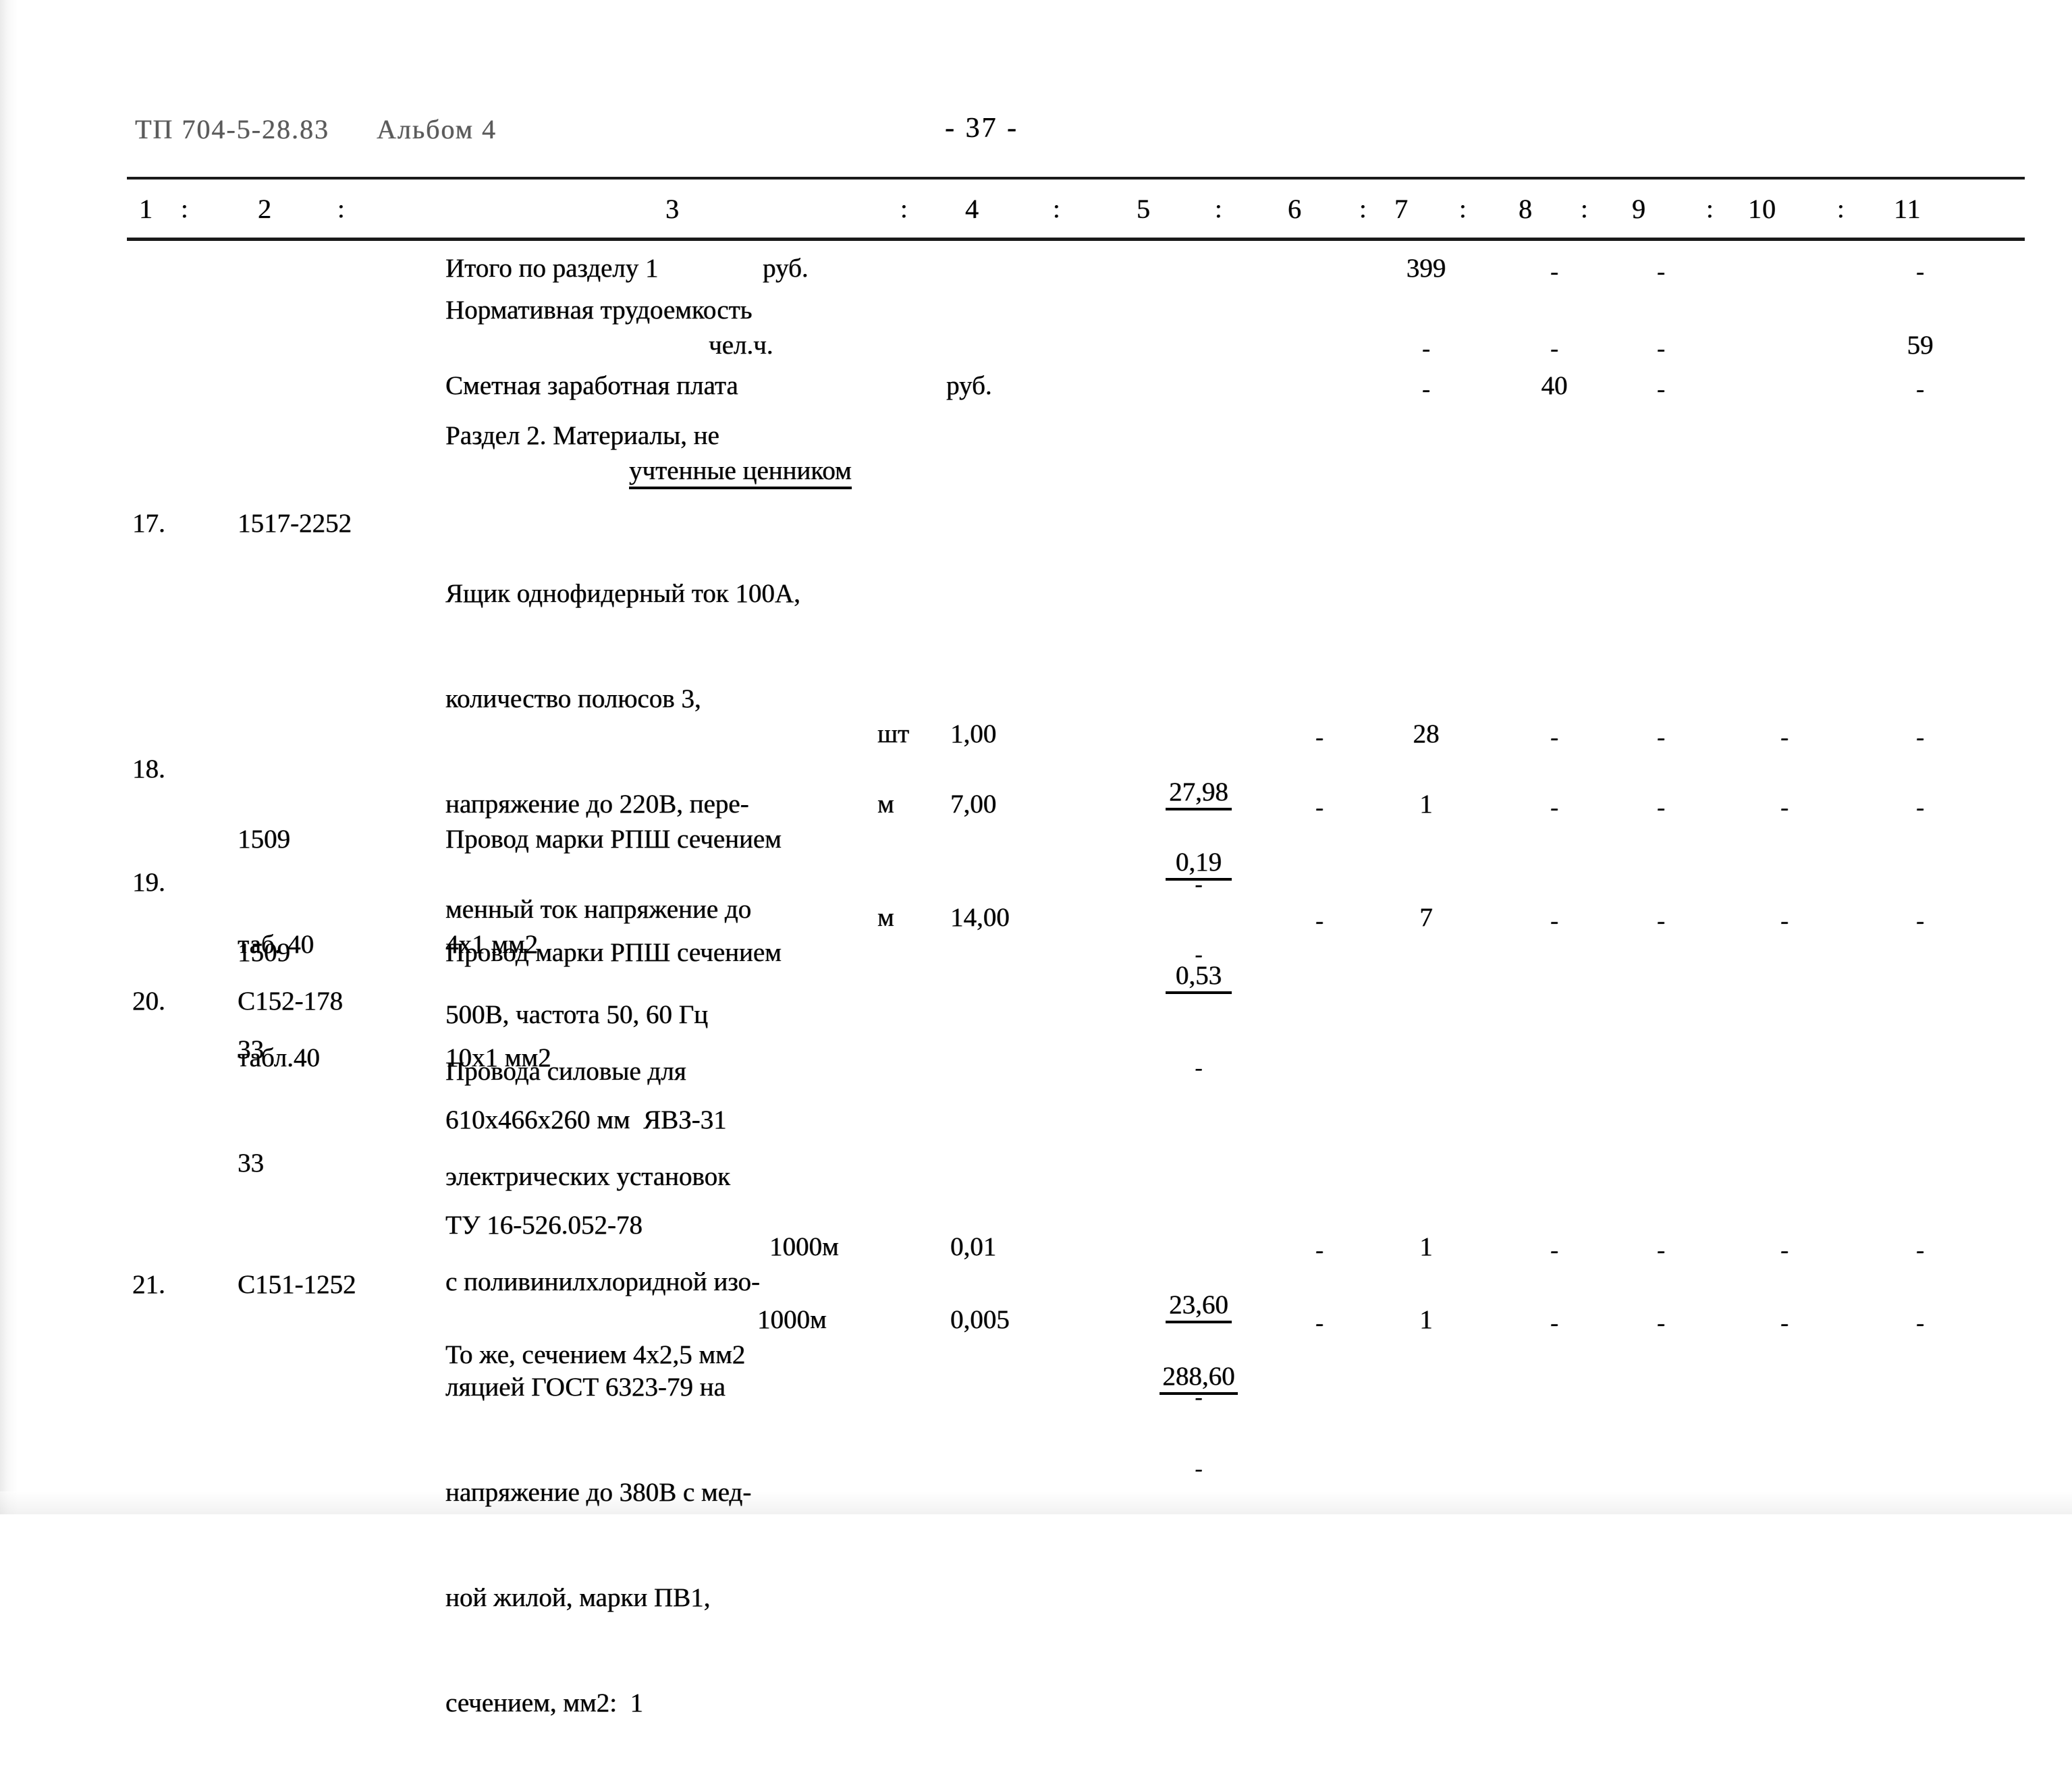  Describe the element at coordinates (1036, 393) in the screenshot. I see `table-row: Сметная заработная плата руб. - 40 - -` at that location.